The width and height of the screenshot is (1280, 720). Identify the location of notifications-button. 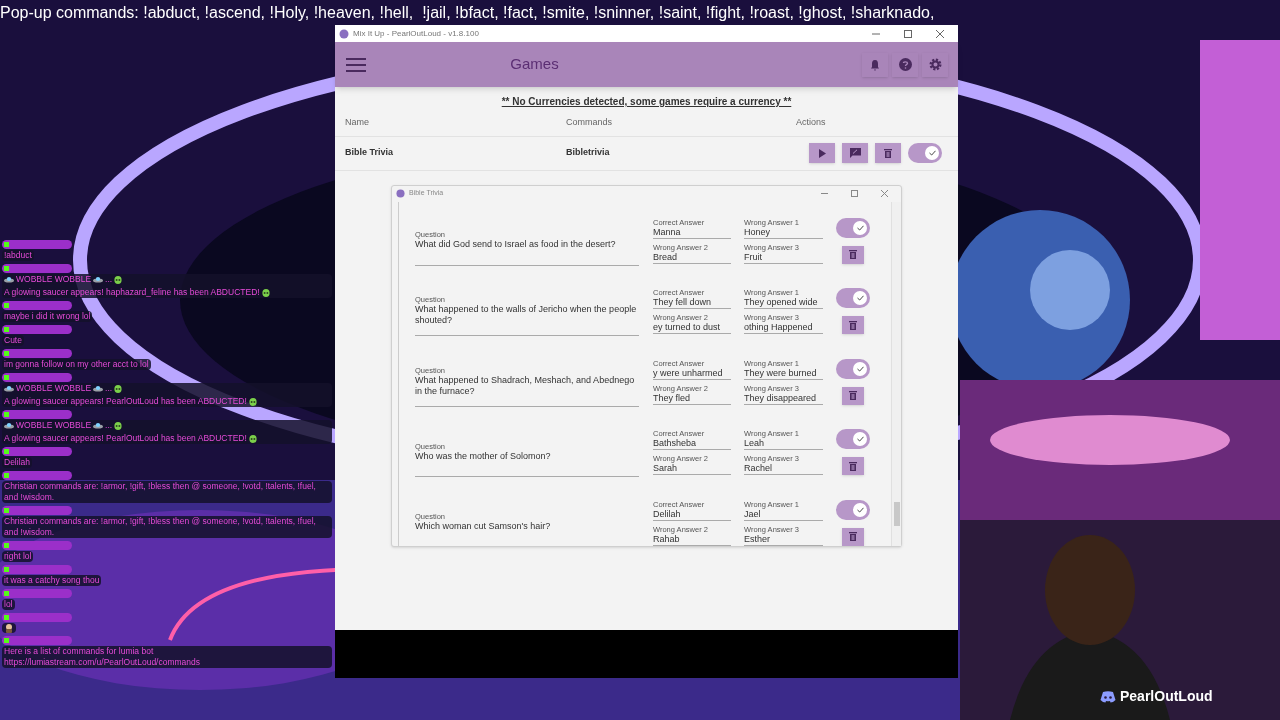
(875, 64).